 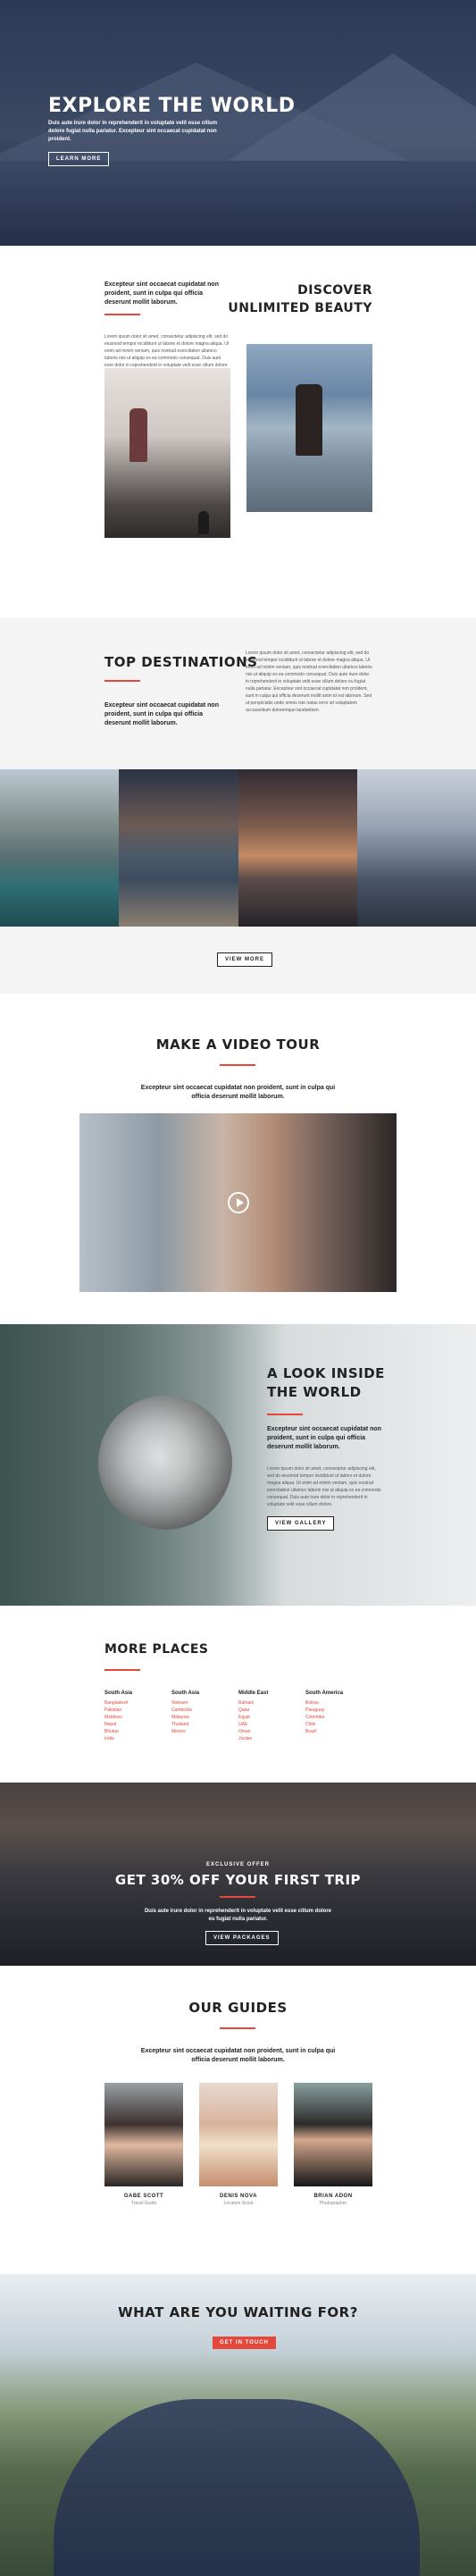 I want to click on place-link: Vietnam, so click(x=204, y=1703).